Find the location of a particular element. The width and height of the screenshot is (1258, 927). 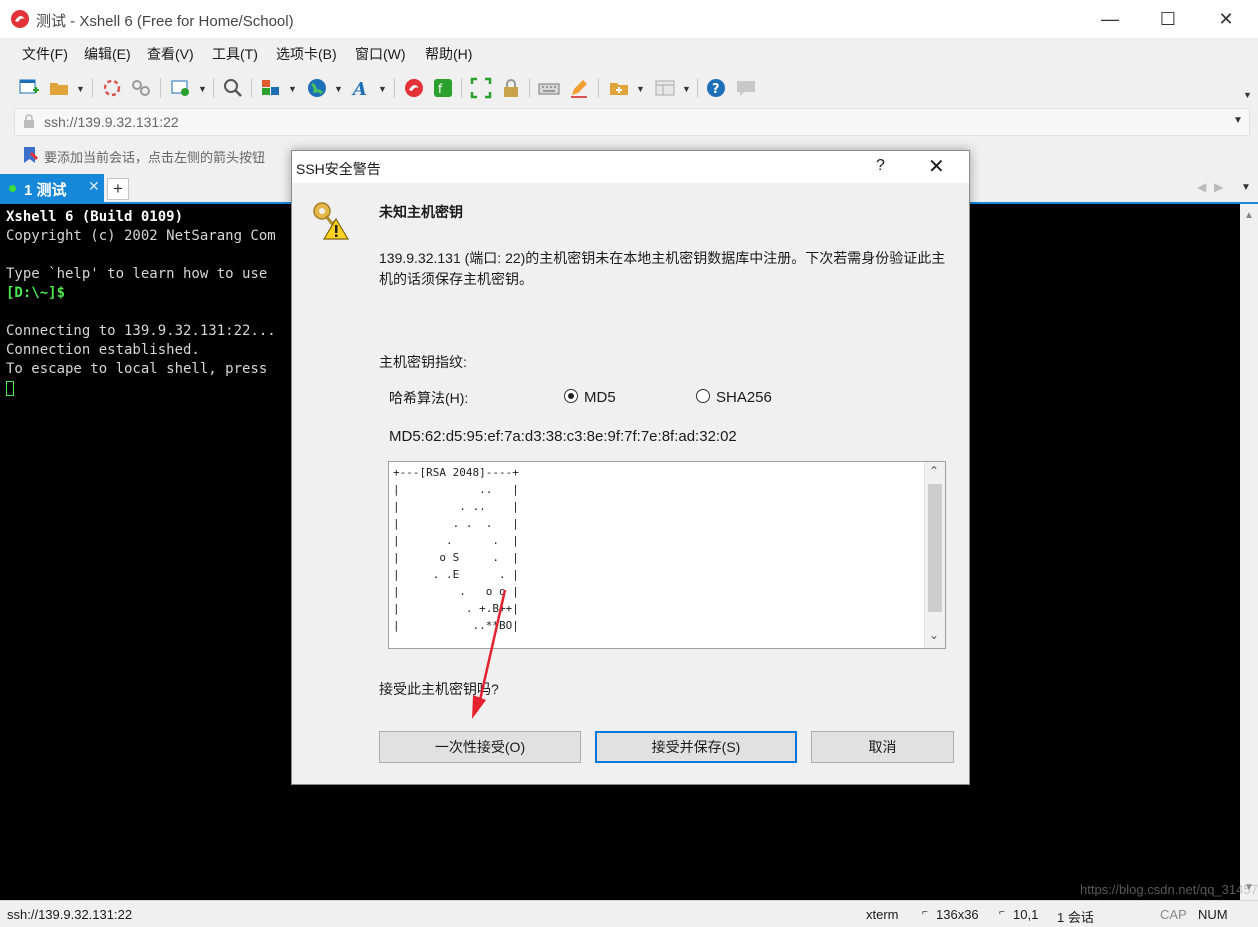

xshell-icon is located at coordinates (414, 88).